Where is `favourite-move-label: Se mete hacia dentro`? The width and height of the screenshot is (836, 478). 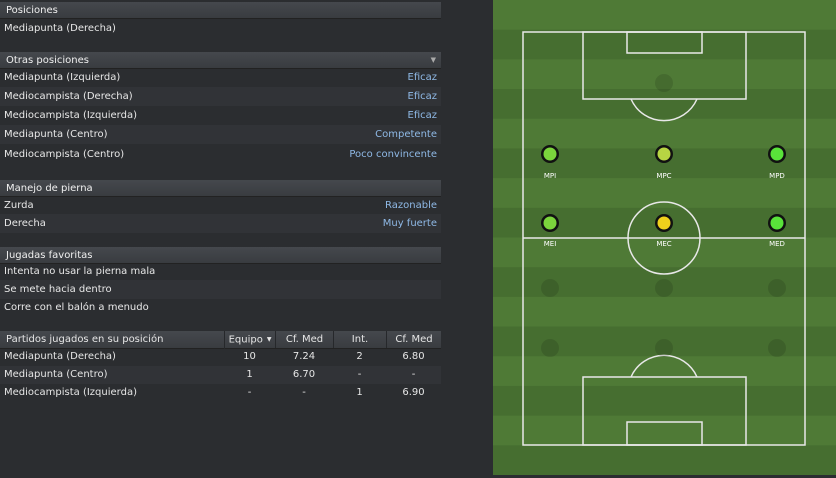 favourite-move-label: Se mete hacia dentro is located at coordinates (58, 289).